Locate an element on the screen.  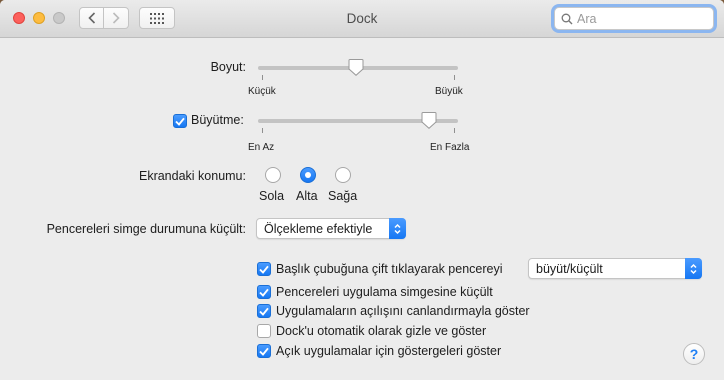
autohide-checkbox is located at coordinates (264, 331).